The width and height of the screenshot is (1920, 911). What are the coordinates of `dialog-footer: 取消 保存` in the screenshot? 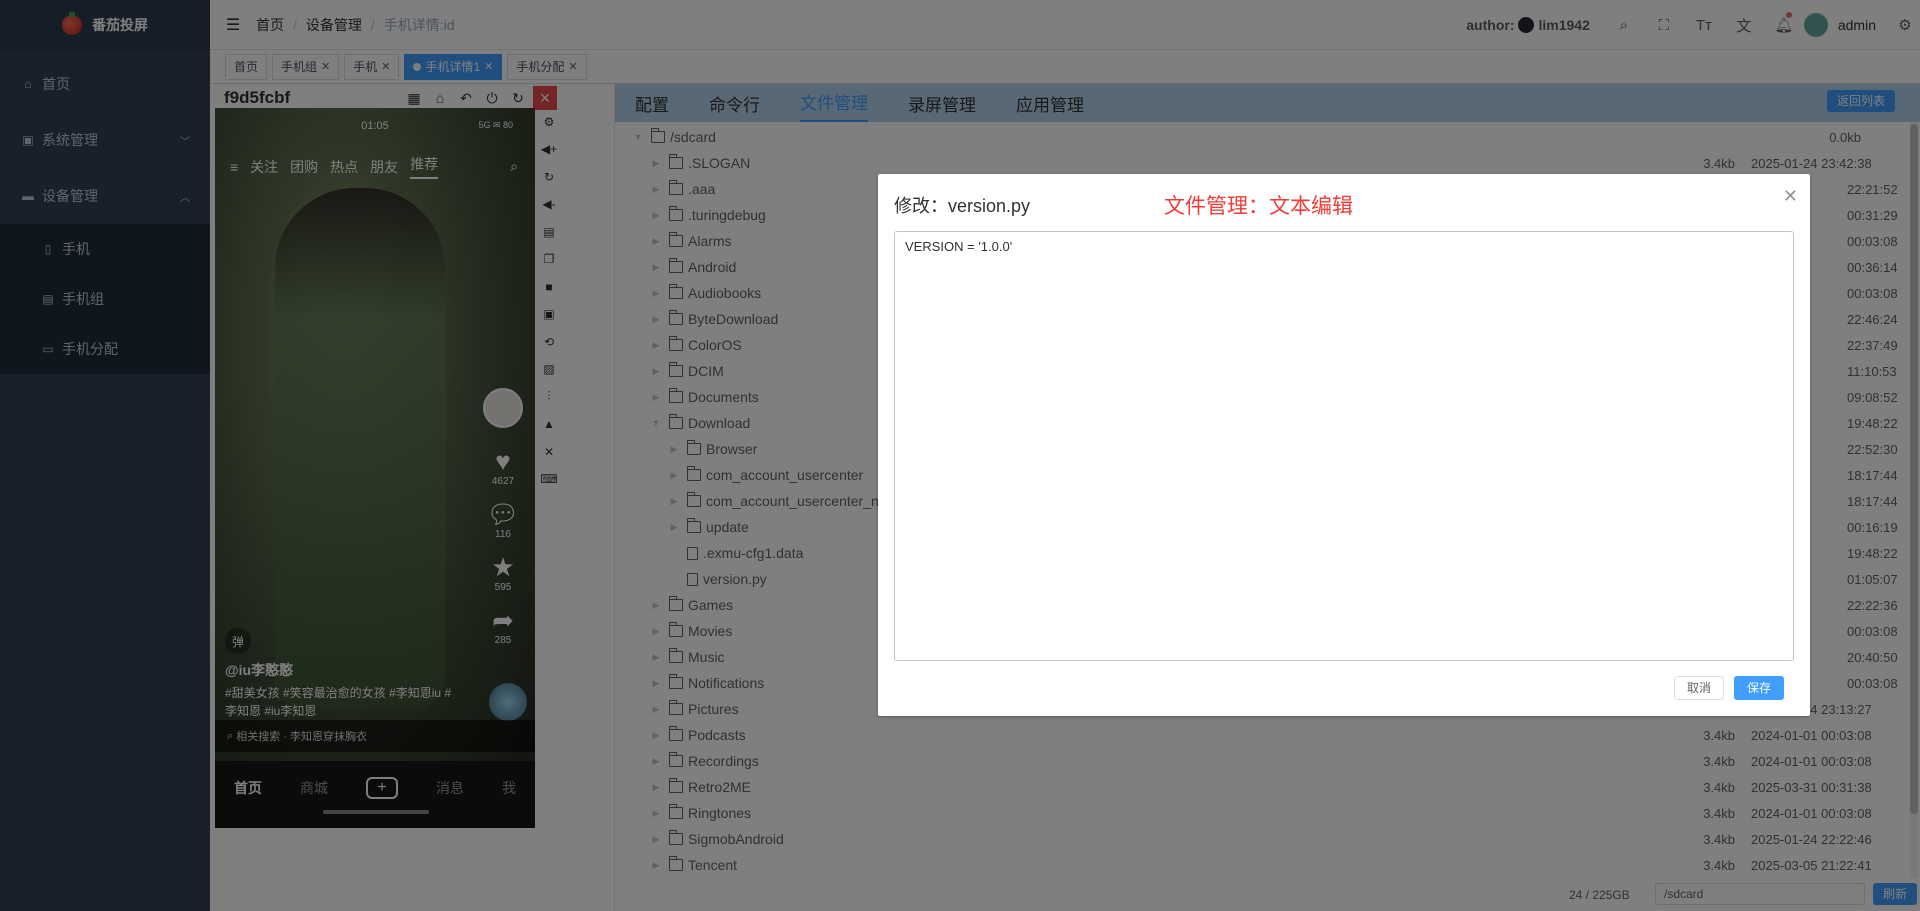 It's located at (1728, 688).